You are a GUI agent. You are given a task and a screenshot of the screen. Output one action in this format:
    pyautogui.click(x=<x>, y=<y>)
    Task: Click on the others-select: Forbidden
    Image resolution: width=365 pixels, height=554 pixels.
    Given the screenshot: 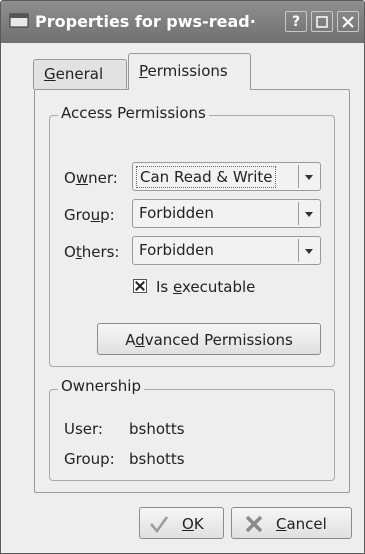 What is the action you would take?
    pyautogui.click(x=226, y=250)
    